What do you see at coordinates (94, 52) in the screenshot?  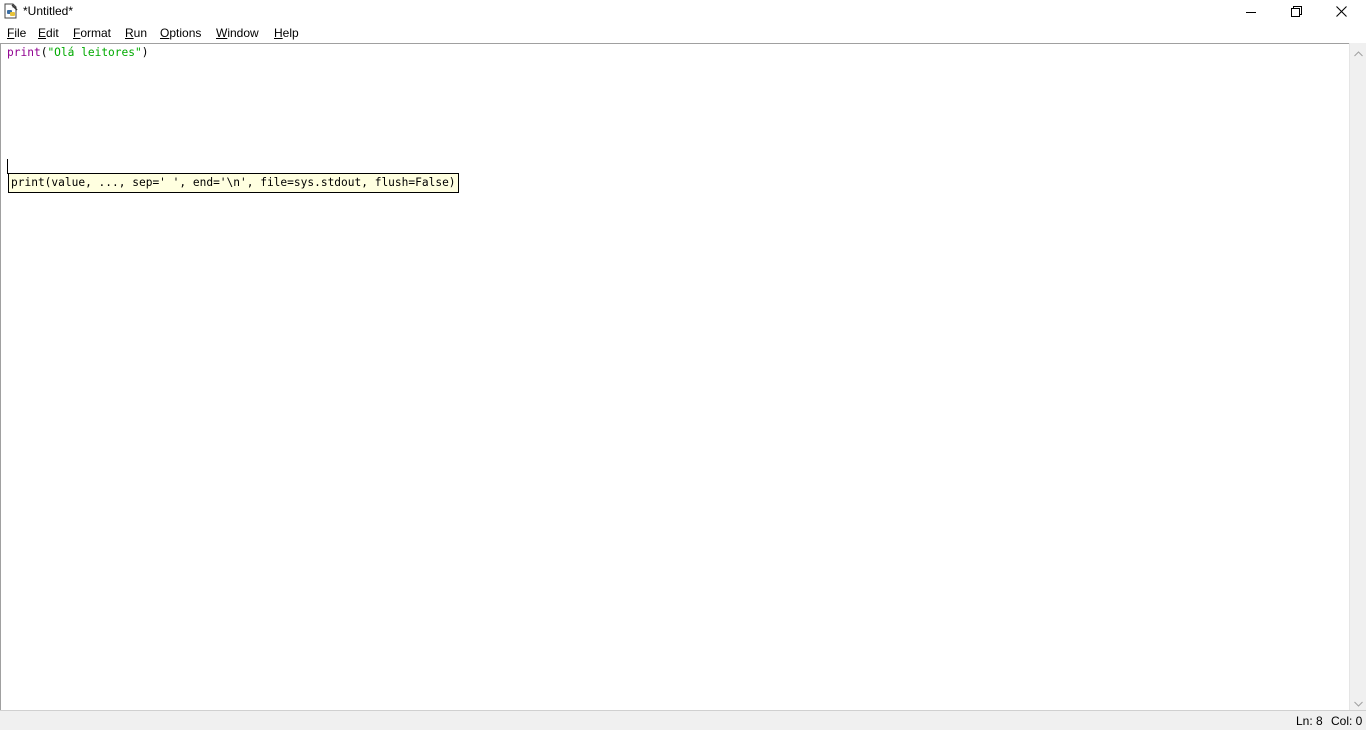 I see `string-token: "Olá leitores"` at bounding box center [94, 52].